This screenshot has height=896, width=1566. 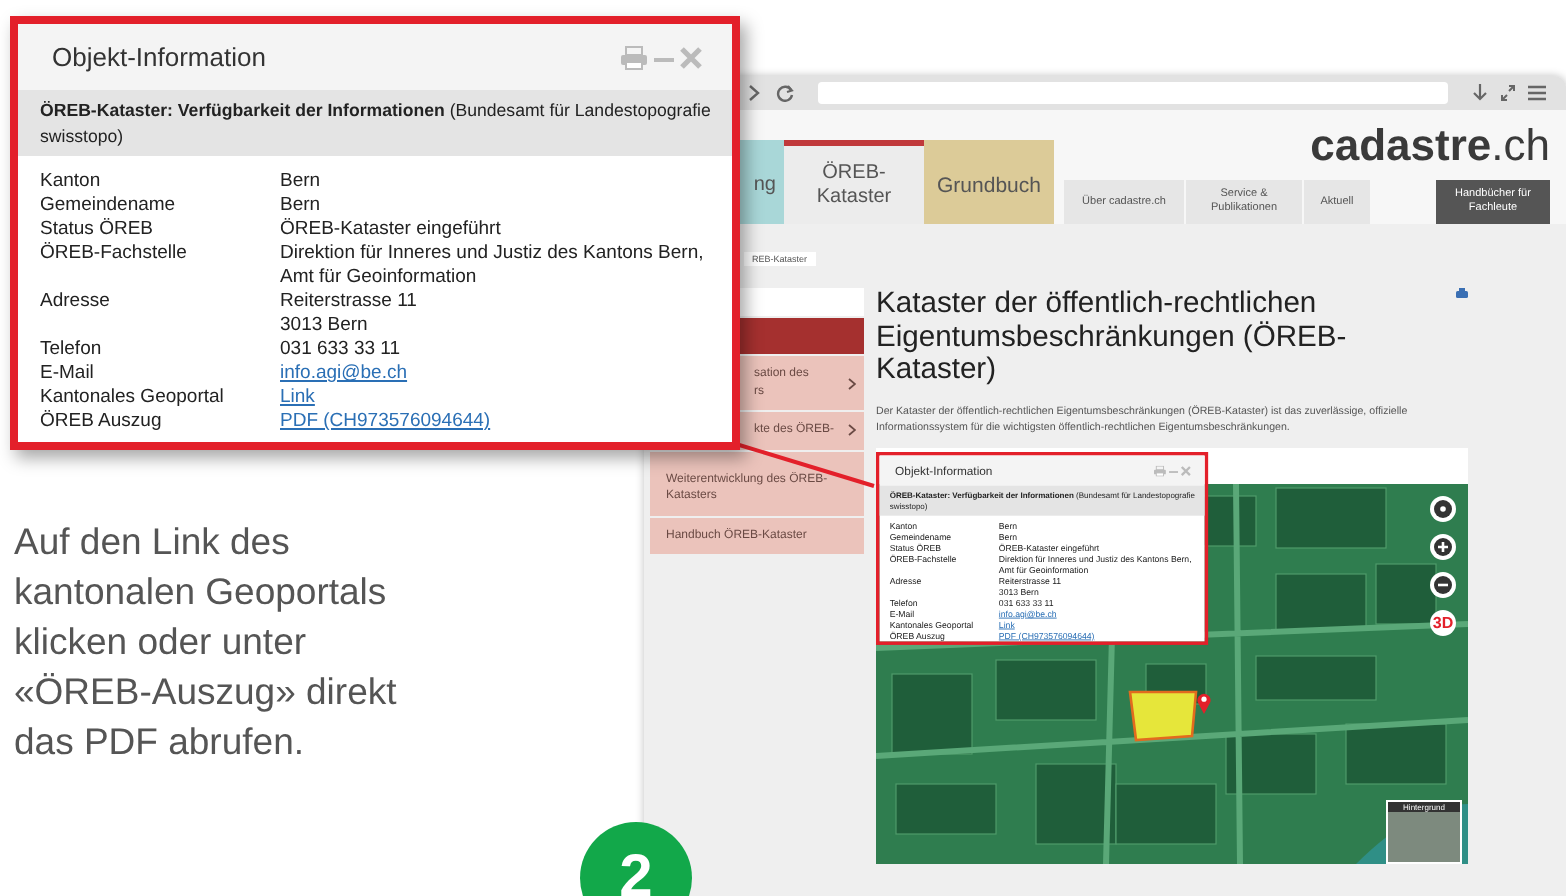 What do you see at coordinates (76, 303) in the screenshot?
I see `field-label: Adresse` at bounding box center [76, 303].